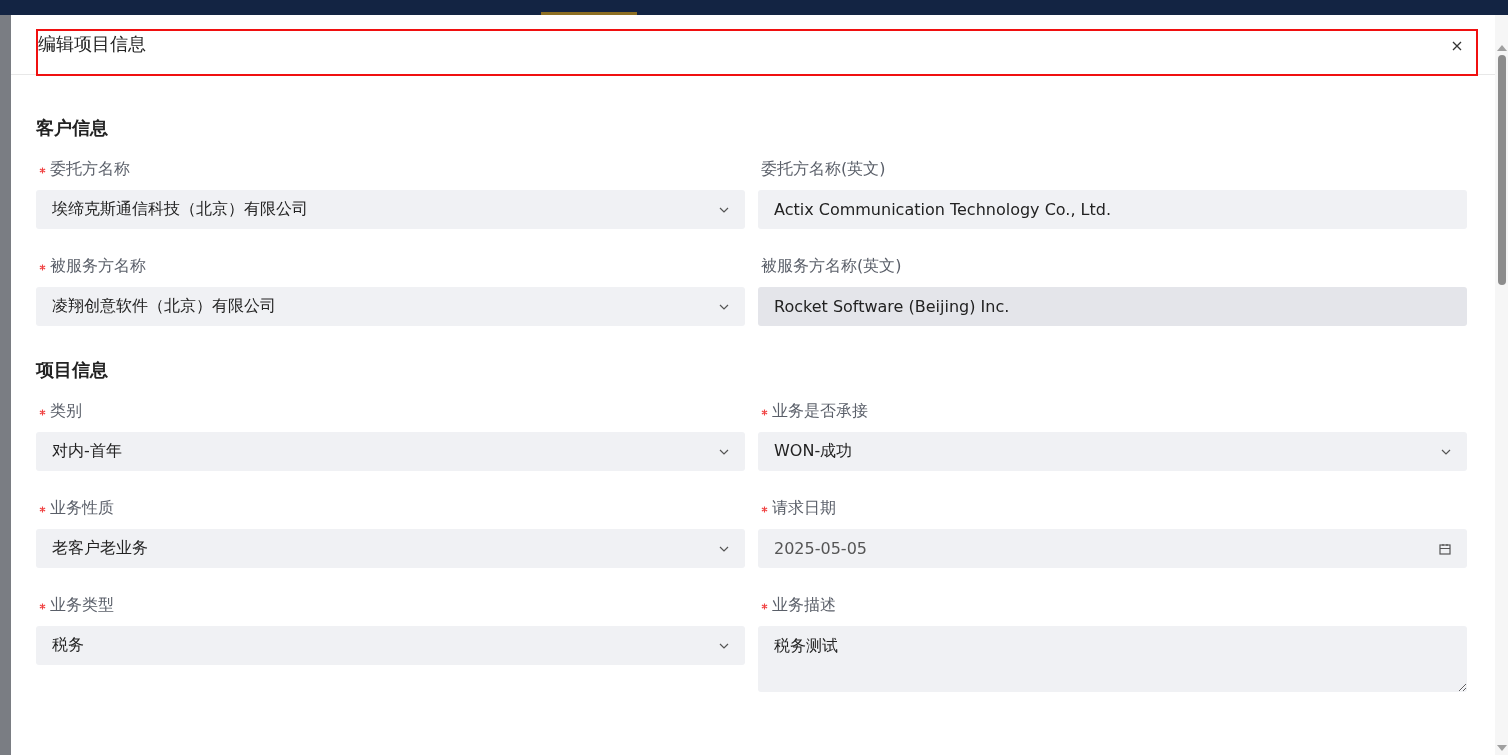  Describe the element at coordinates (1501, 170) in the screenshot. I see `scrollbar-thumb` at that location.